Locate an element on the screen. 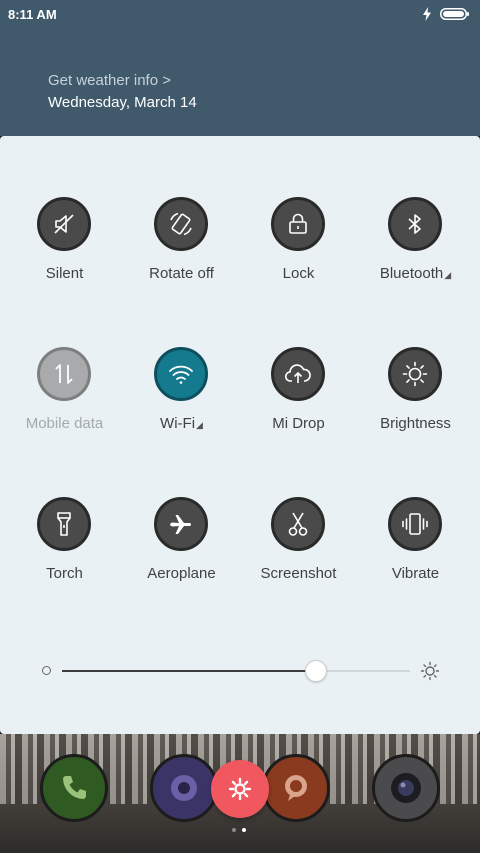  mobile-data-button is located at coordinates (64, 374).